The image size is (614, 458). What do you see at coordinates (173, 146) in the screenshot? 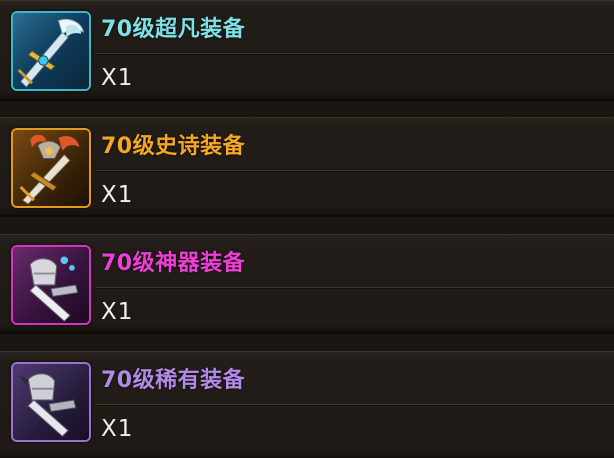
I see `item-name: 70级史诗装备` at bounding box center [173, 146].